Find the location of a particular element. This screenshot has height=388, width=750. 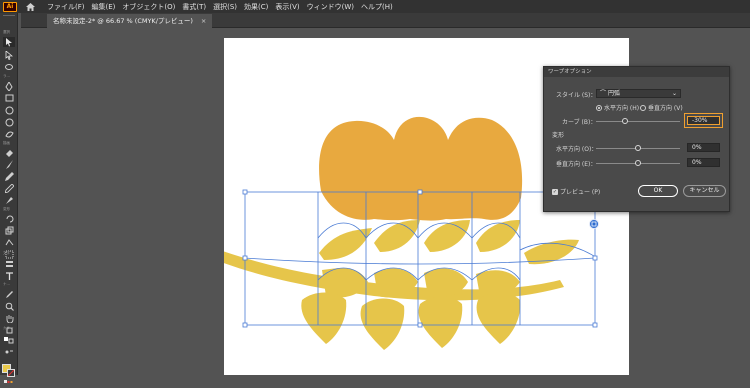

rotate-tool-icon is located at coordinates (9, 218).